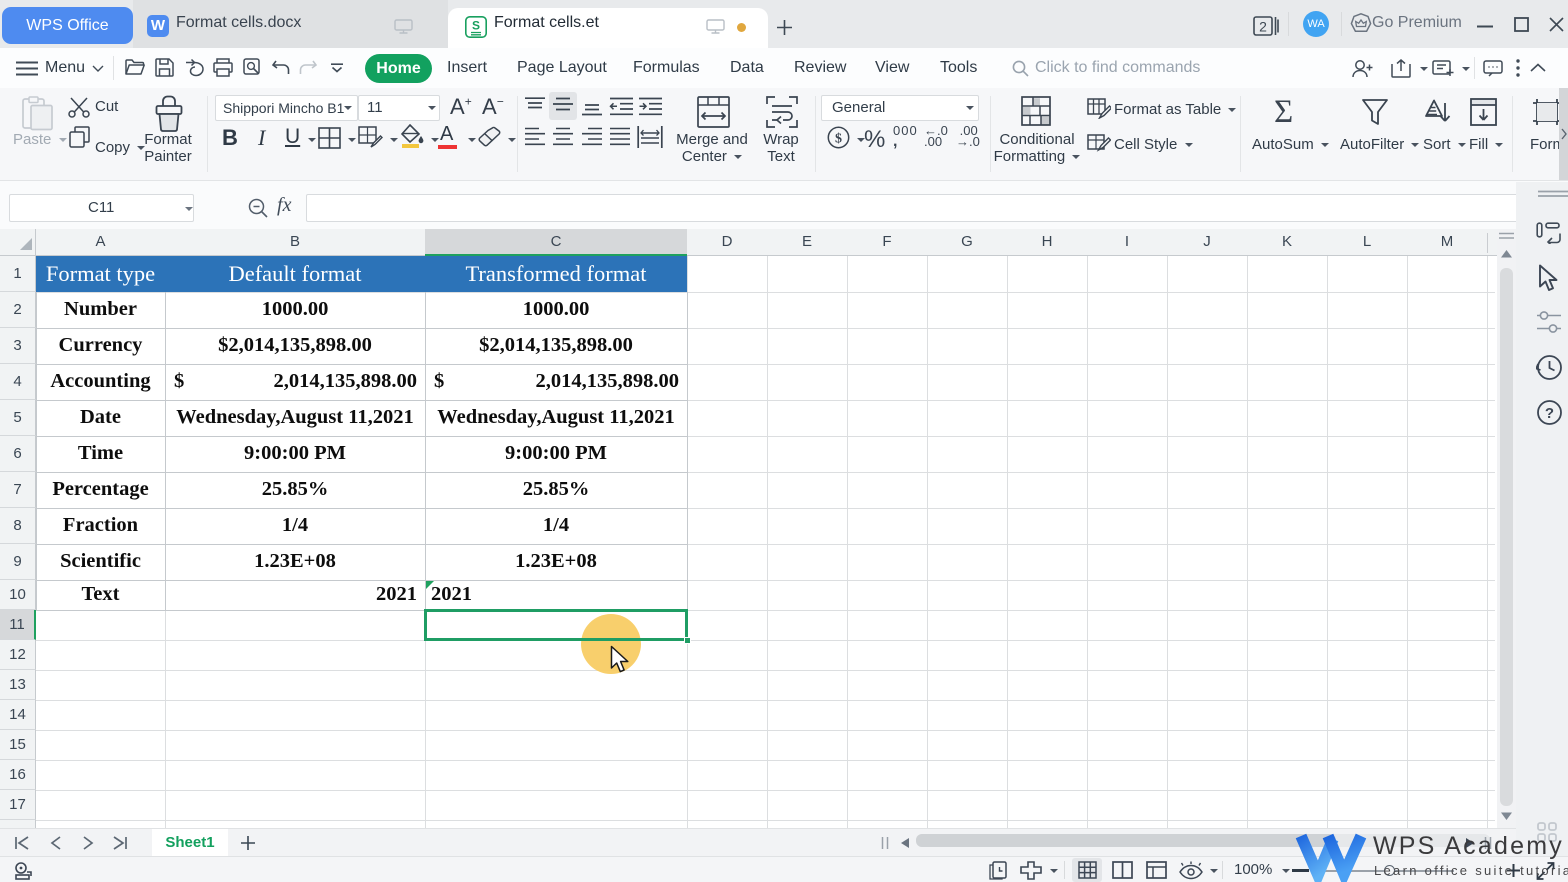  I want to click on svg-text: S, so click(476, 26).